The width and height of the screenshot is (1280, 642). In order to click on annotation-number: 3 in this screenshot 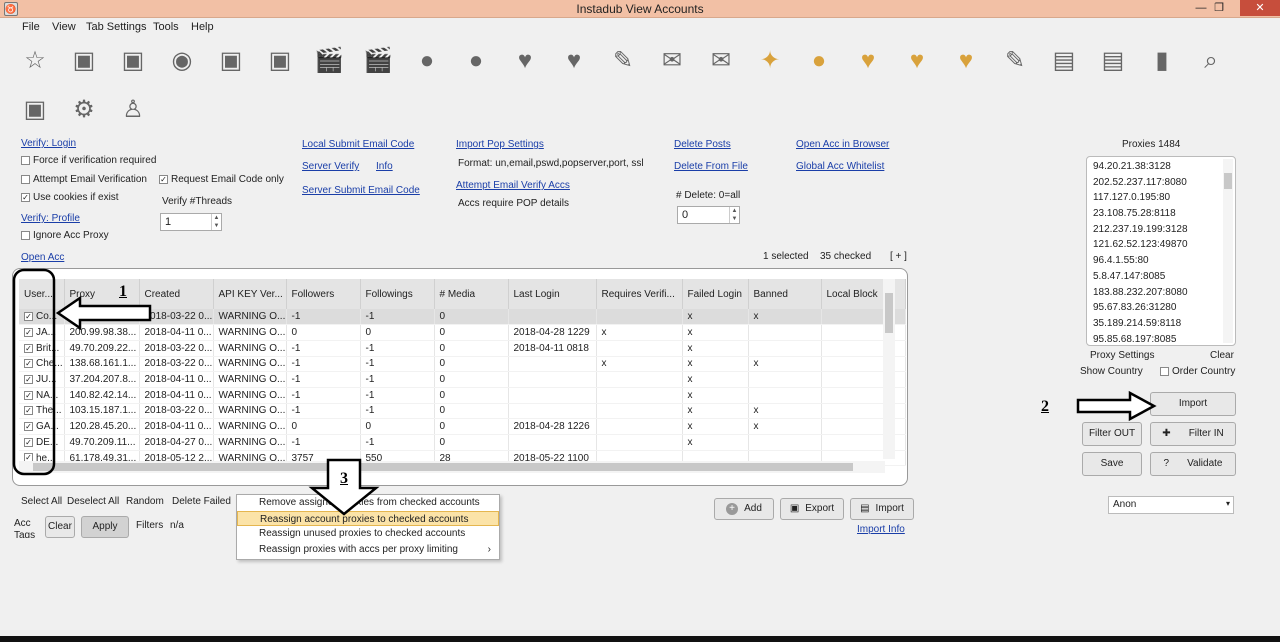, I will do `click(344, 478)`.